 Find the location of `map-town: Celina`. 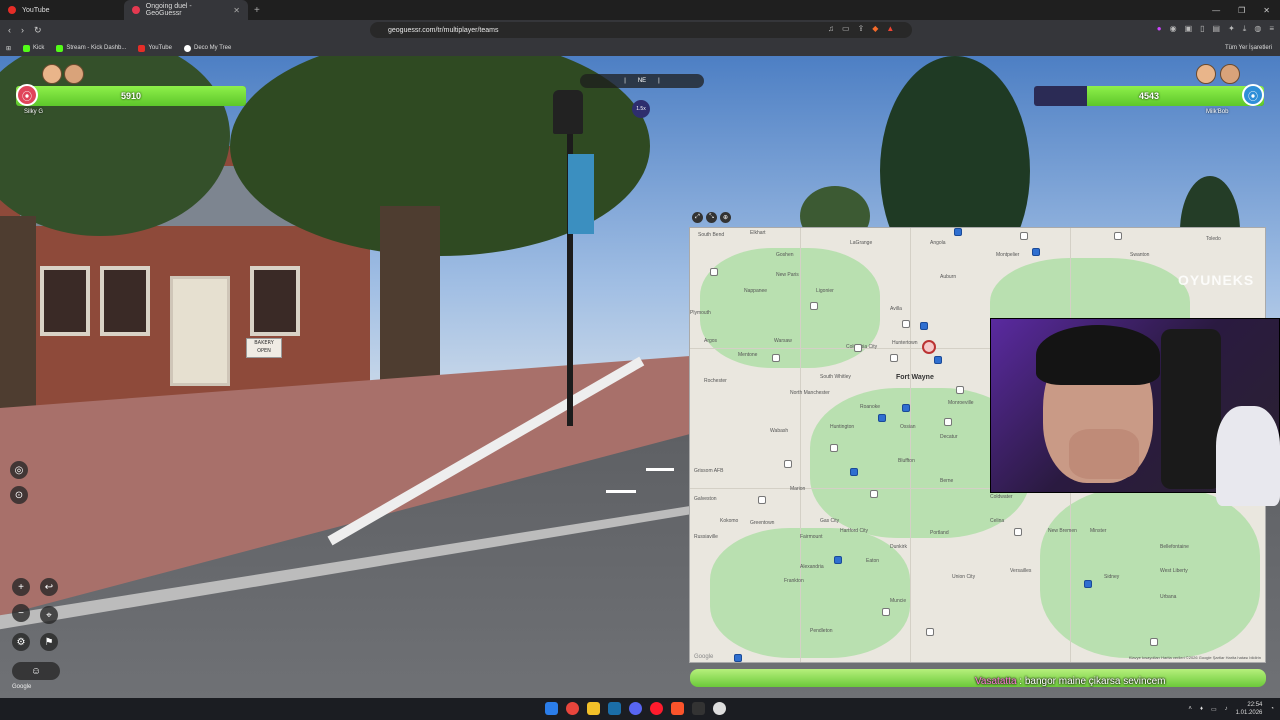

map-town: Celina is located at coordinates (997, 521).